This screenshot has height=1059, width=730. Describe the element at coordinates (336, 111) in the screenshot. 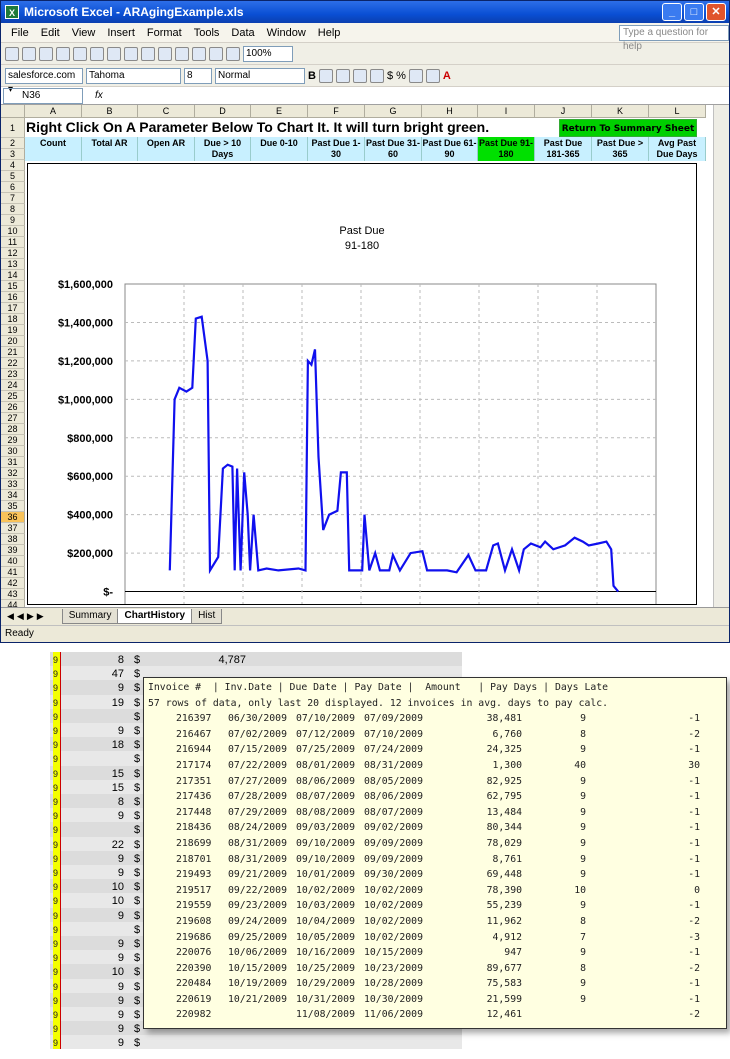

I see `column-header-F: F` at that location.